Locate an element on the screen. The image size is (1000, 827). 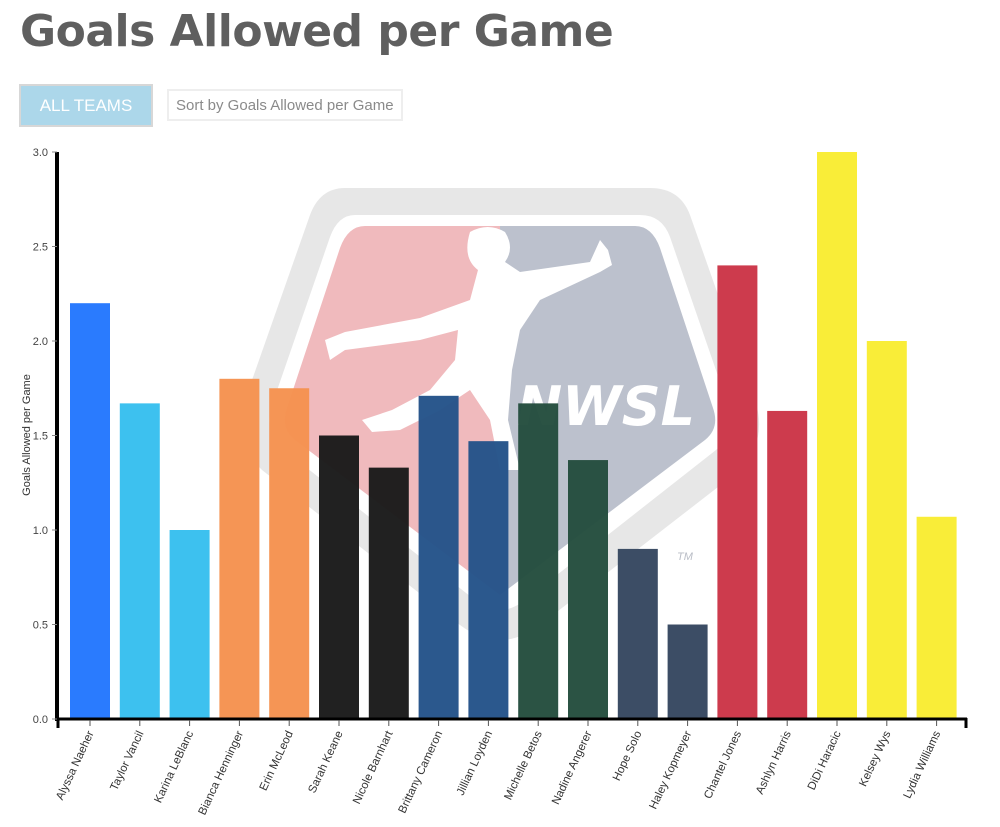
sort-dropdown: Sort by Goals Allowed per Game is located at coordinates (285, 105).